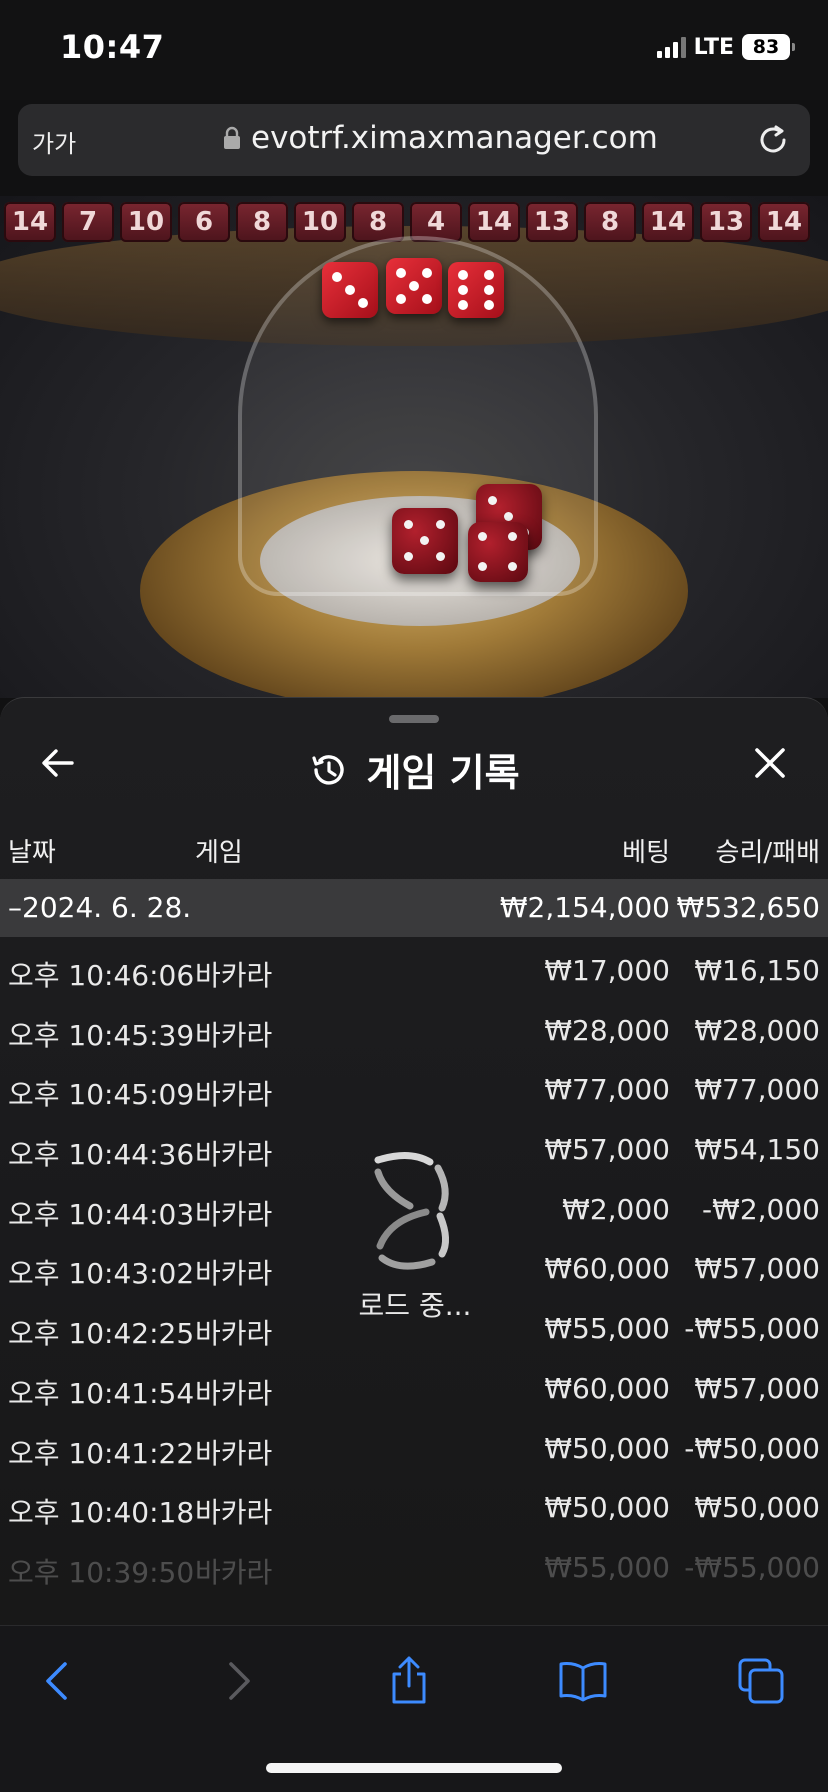 Image resolution: width=828 pixels, height=1792 pixels. Describe the element at coordinates (761, 1209) in the screenshot. I see `row-win-loss: -₩2,000` at that location.